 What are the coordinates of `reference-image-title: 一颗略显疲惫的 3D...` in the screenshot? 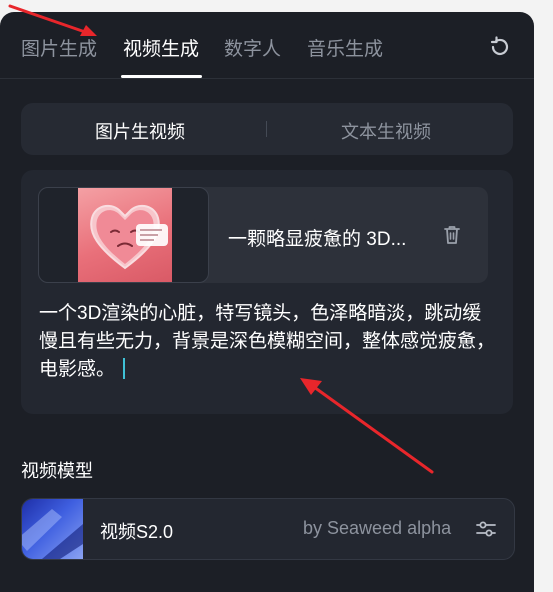 It's located at (317, 239).